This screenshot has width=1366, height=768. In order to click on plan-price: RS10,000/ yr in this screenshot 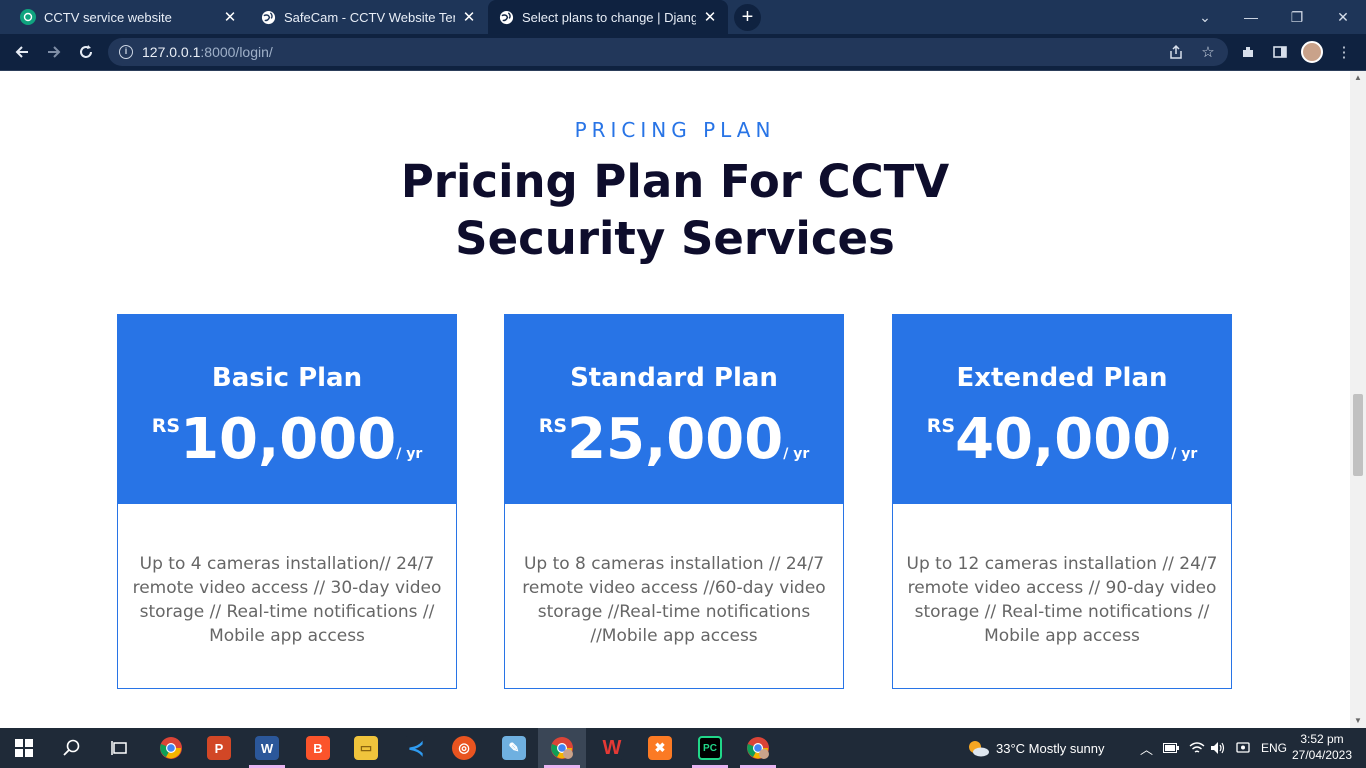, I will do `click(287, 440)`.